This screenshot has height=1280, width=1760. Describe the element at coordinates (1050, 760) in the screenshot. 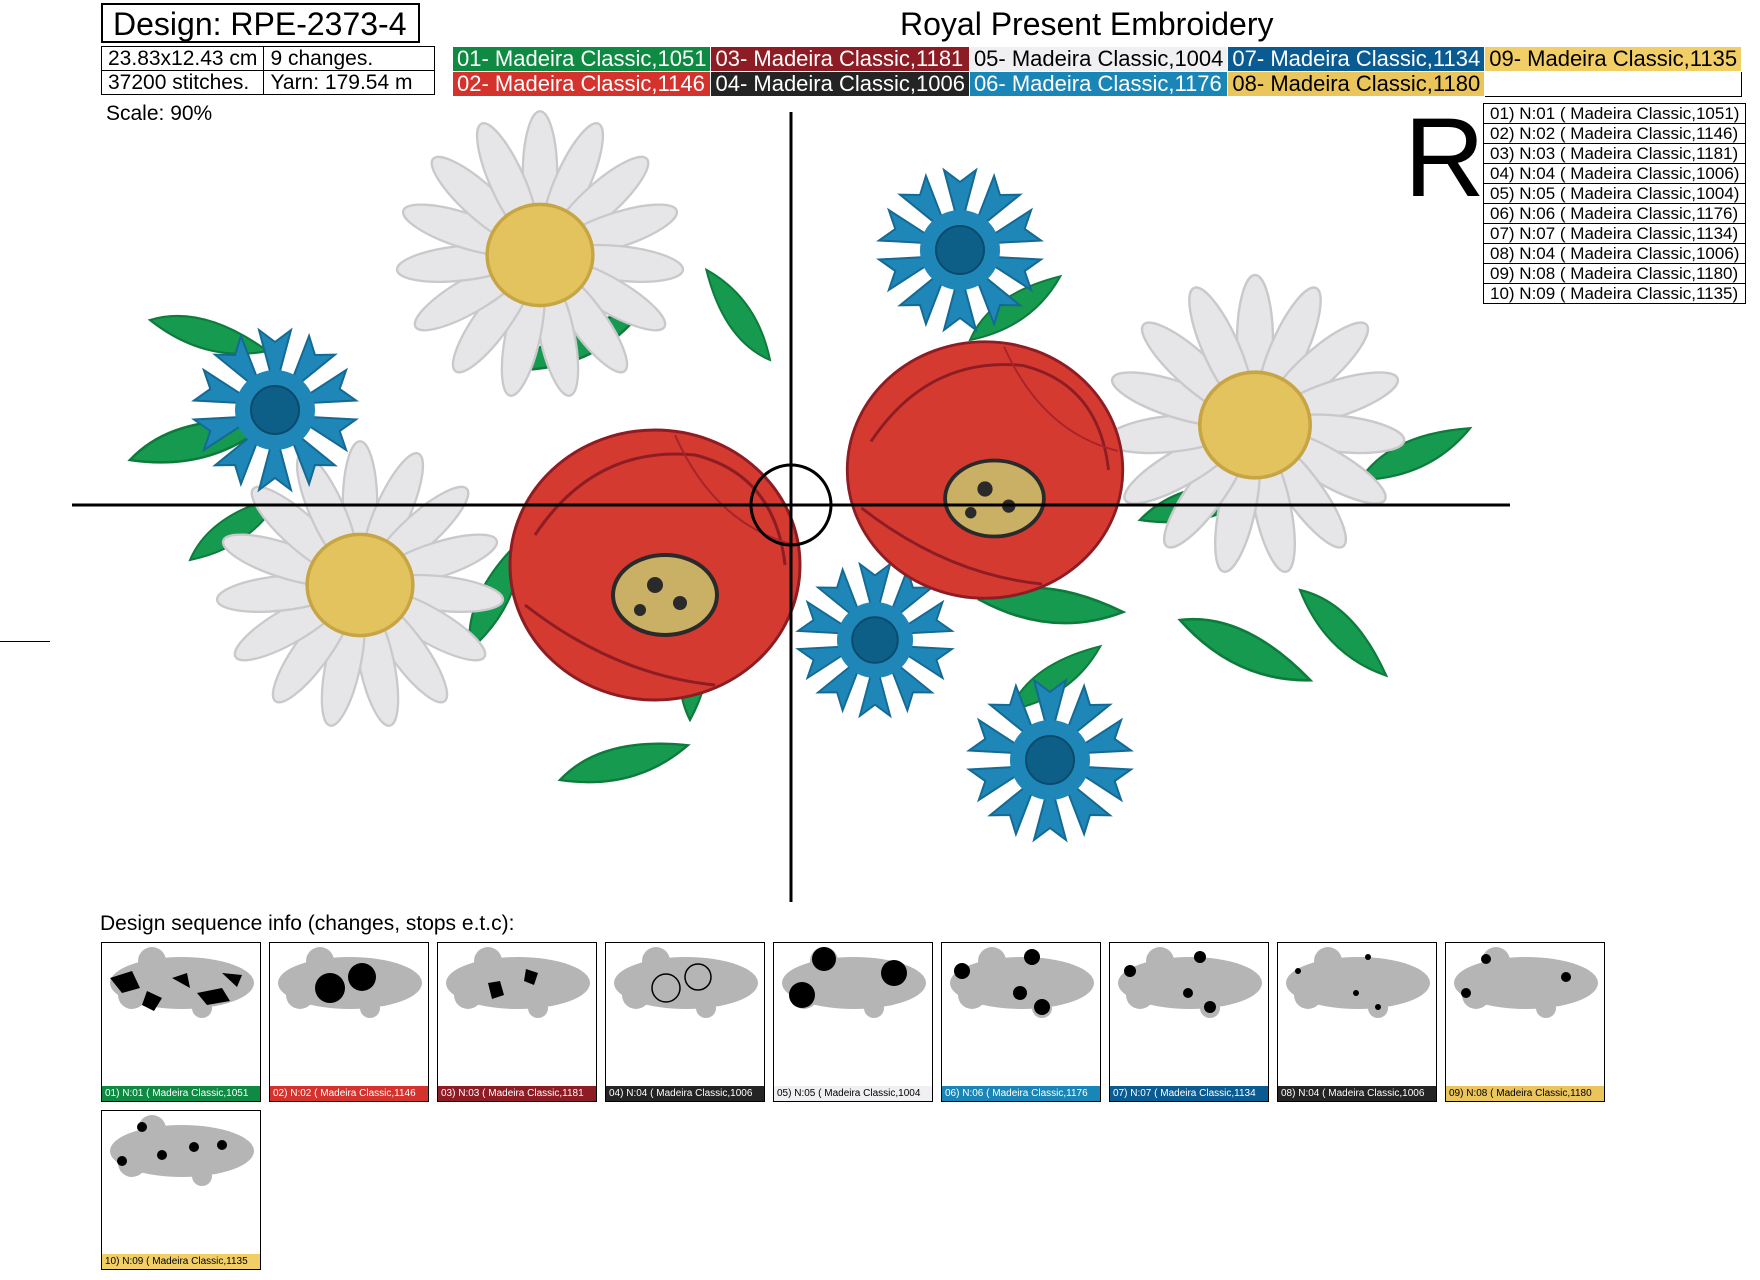

I see `cornflower-bottom` at that location.